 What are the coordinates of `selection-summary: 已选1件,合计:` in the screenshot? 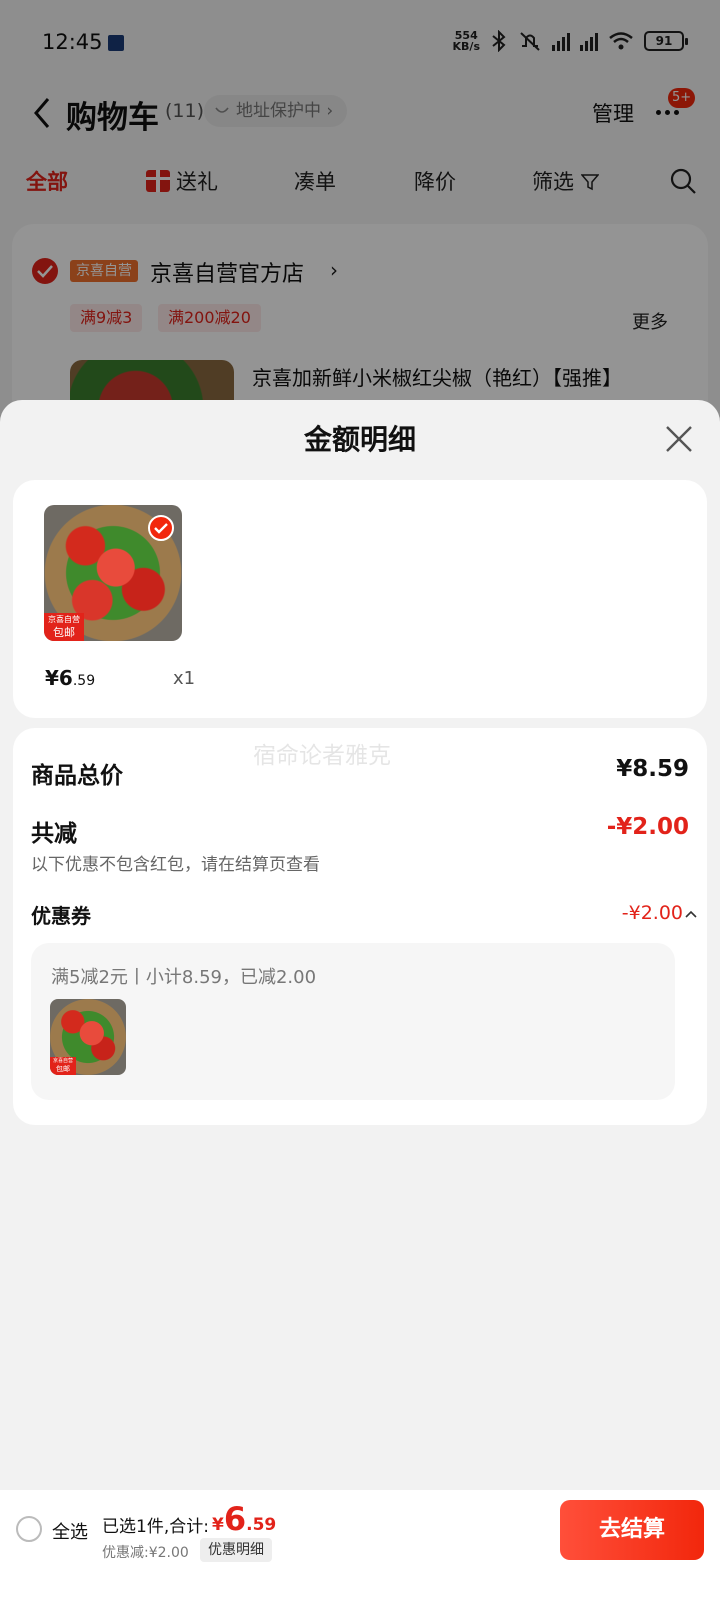 It's located at (155, 1527).